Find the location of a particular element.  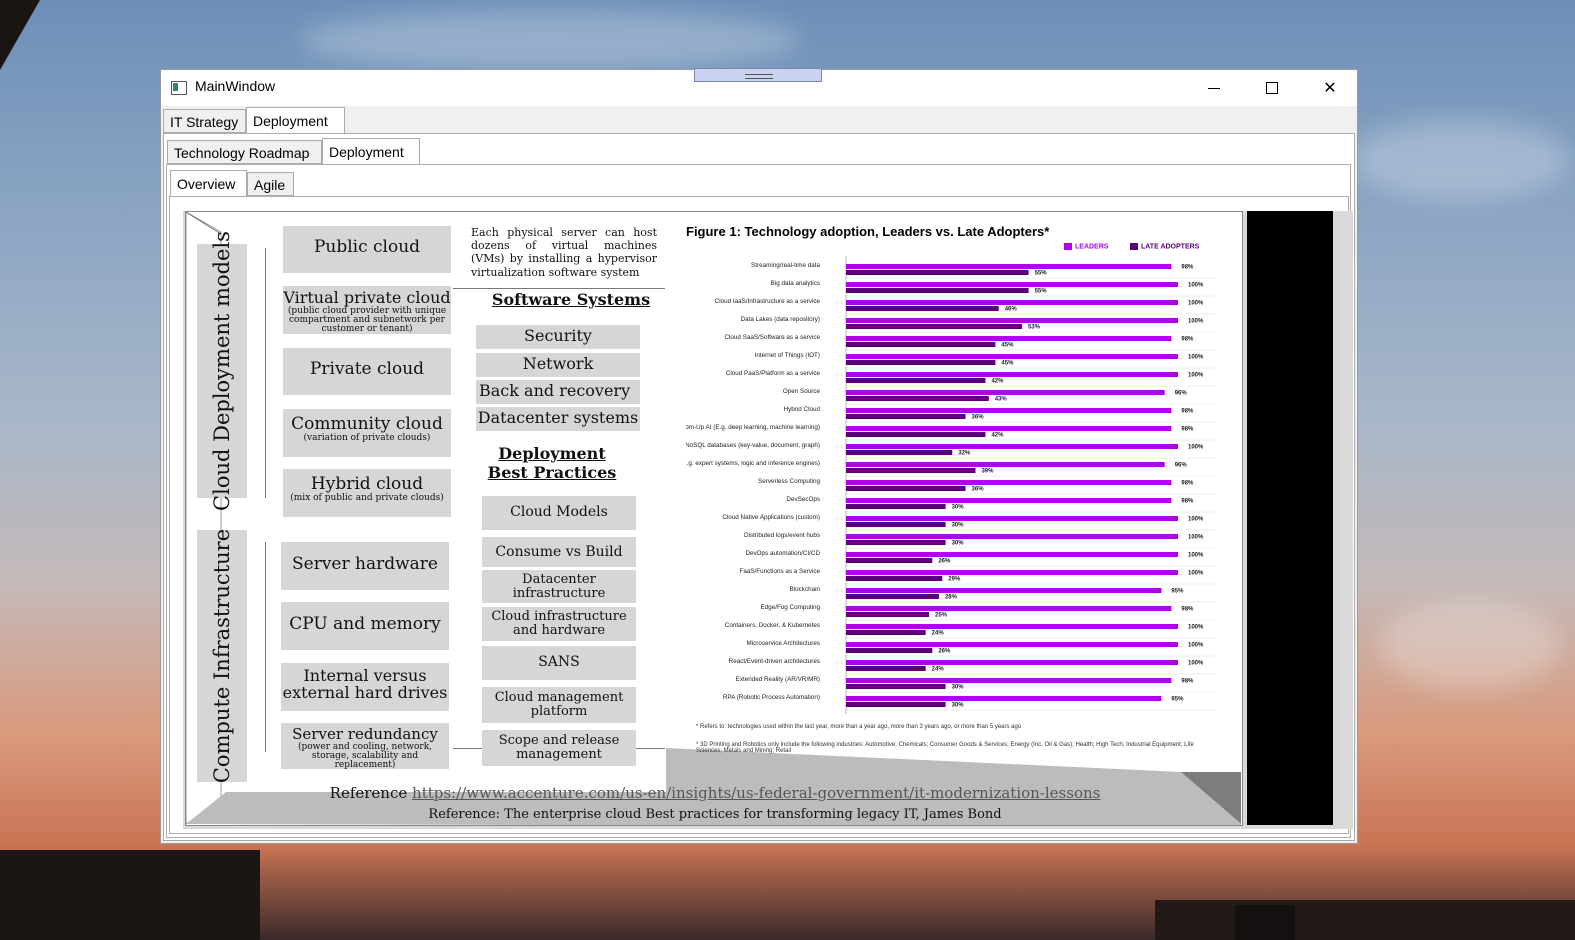

data-label: 43% is located at coordinates (1001, 400).